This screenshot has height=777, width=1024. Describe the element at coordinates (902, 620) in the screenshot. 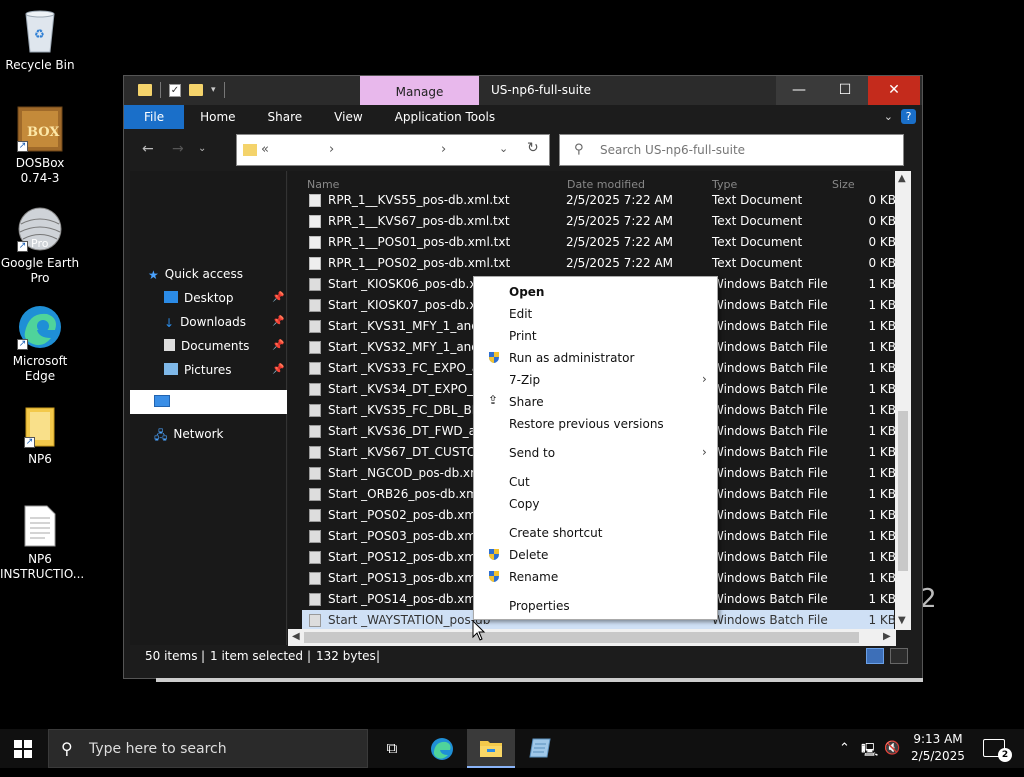

I see `scroll-down-icon: ▼` at that location.